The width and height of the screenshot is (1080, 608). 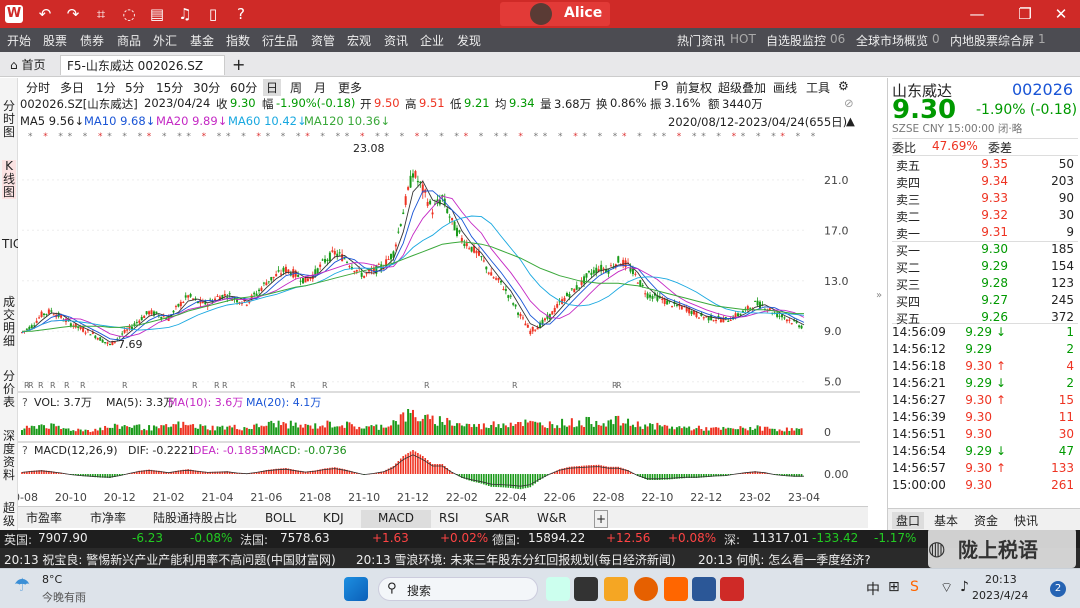 I want to click on menu-item: 开始, so click(x=19, y=40).